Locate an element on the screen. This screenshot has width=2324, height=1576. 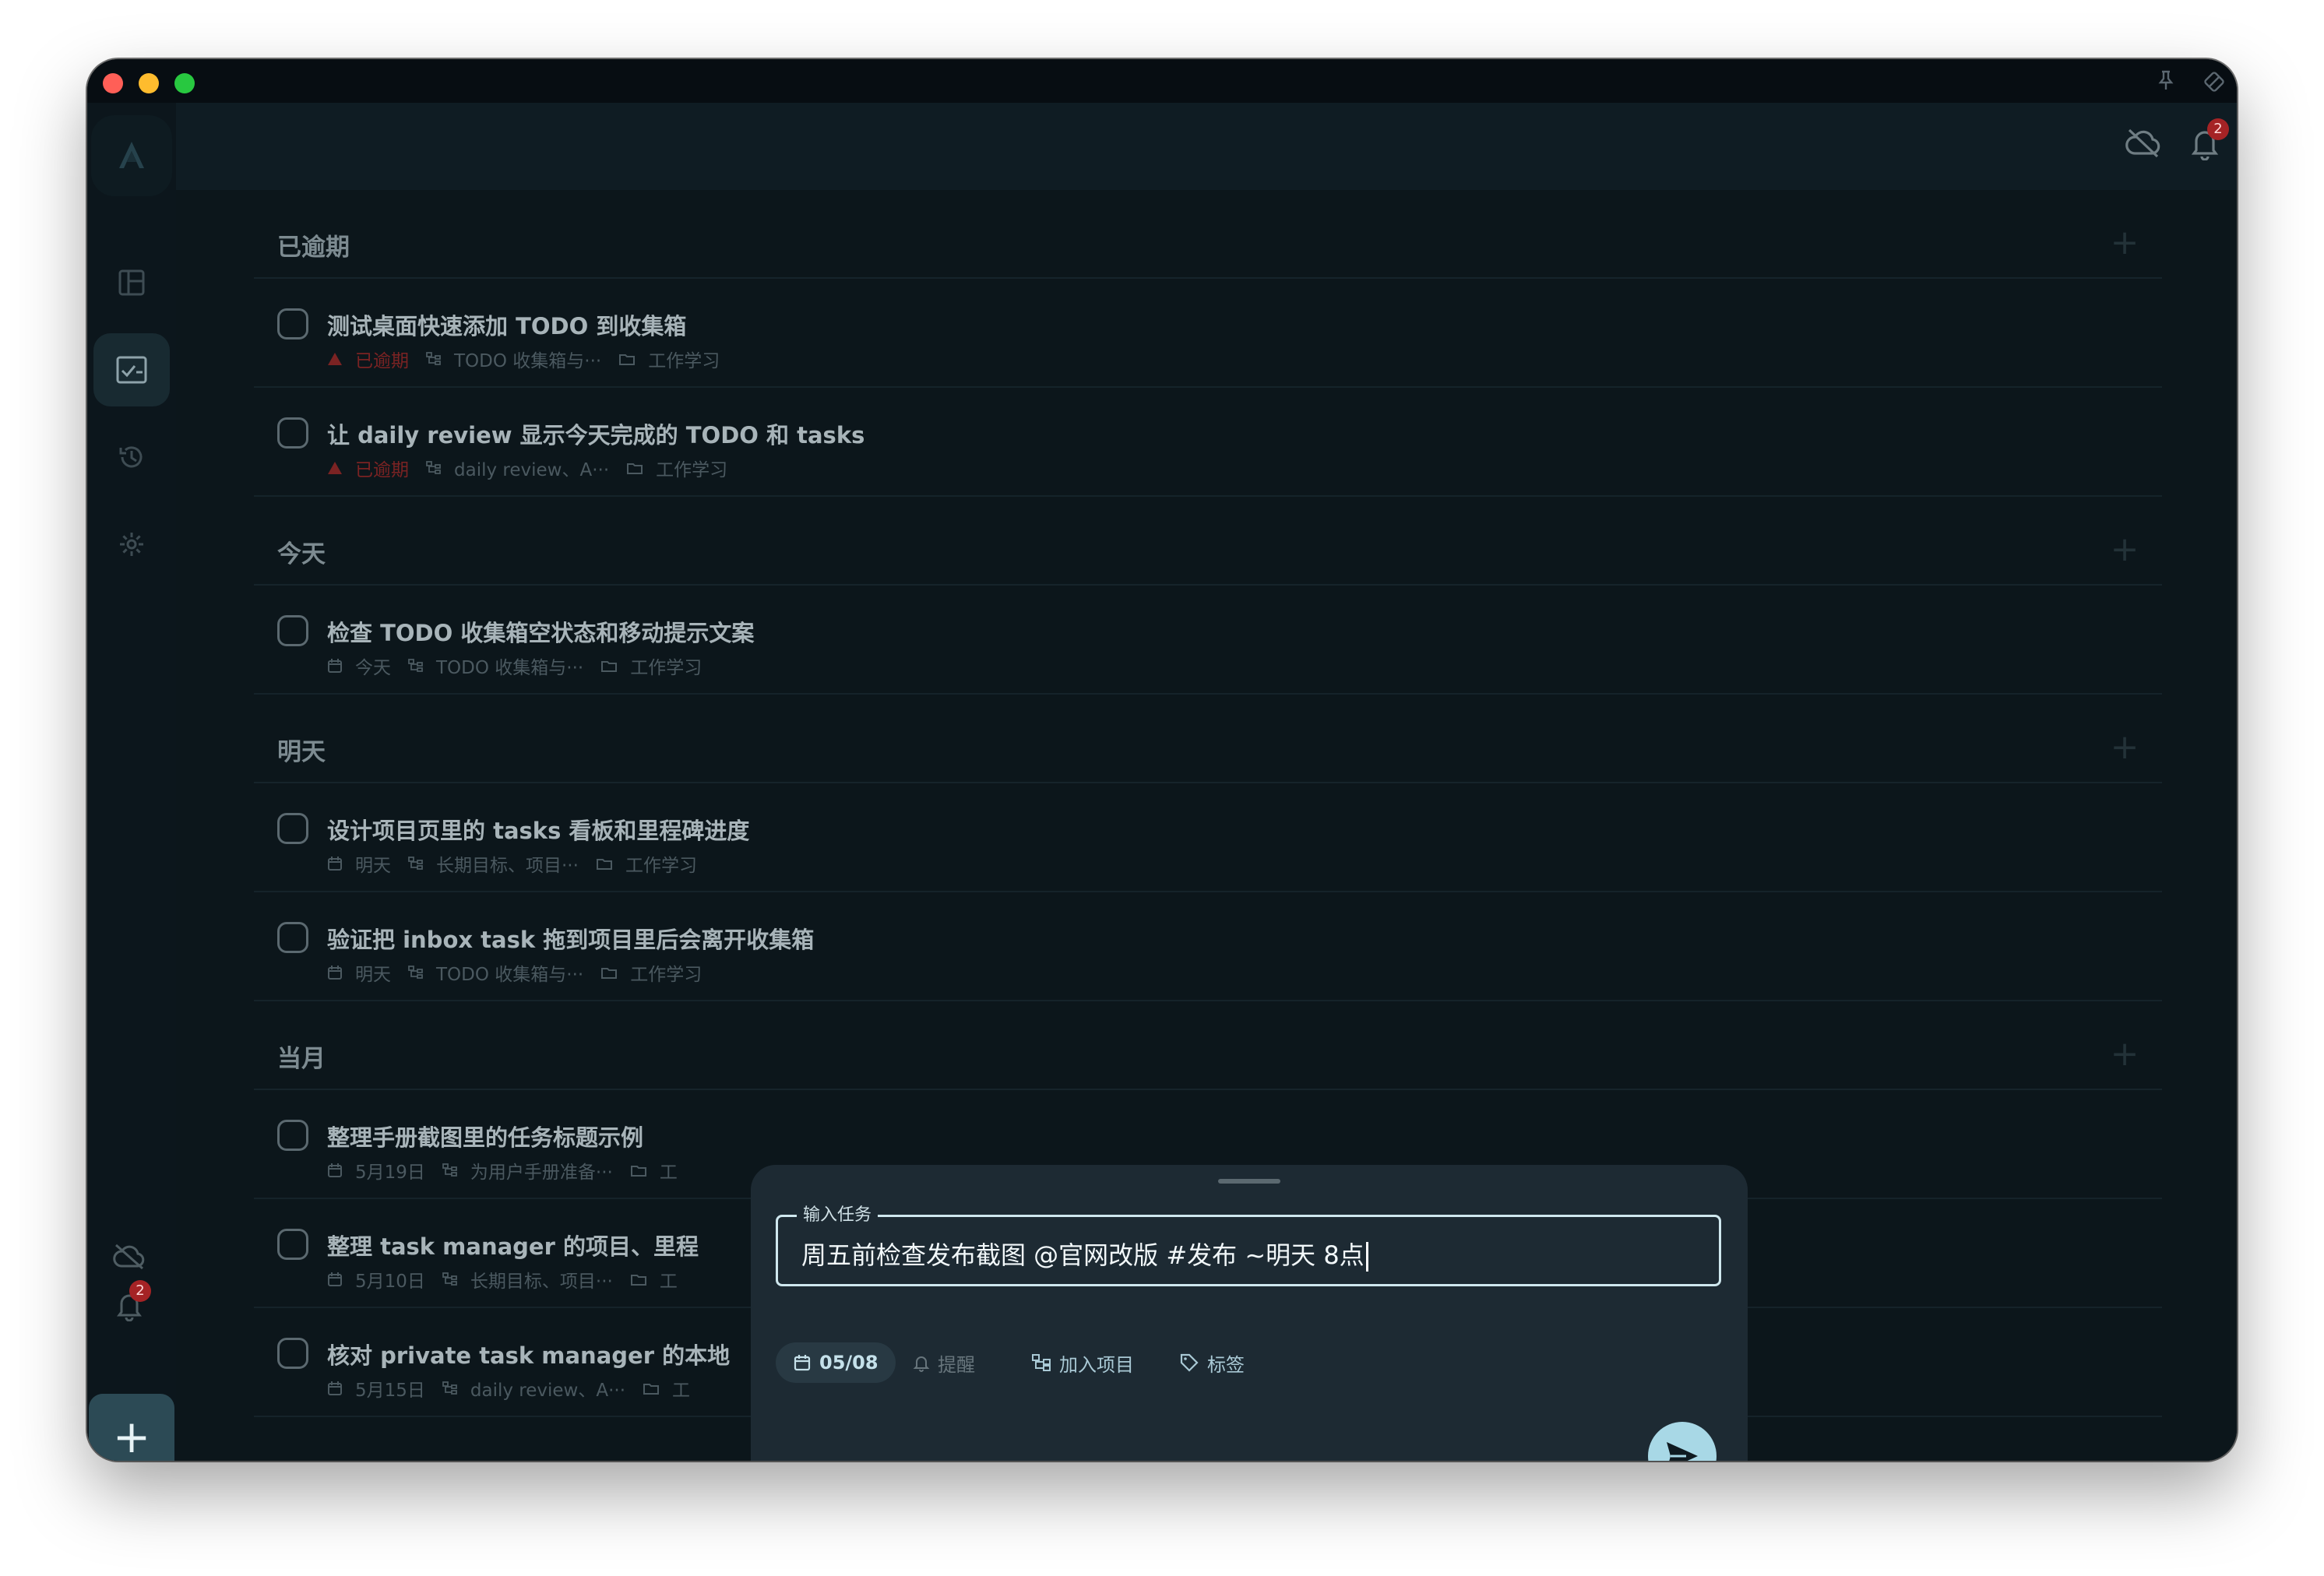
sidebar-item-history is located at coordinates (131, 457).